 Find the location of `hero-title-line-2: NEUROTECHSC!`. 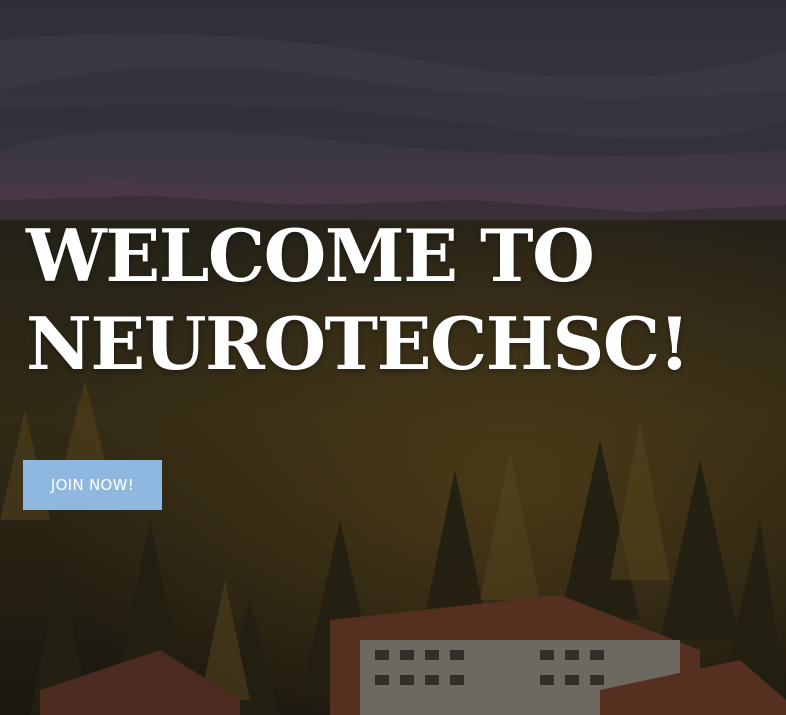

hero-title-line-2: NEUROTECHSC! is located at coordinates (358, 343).